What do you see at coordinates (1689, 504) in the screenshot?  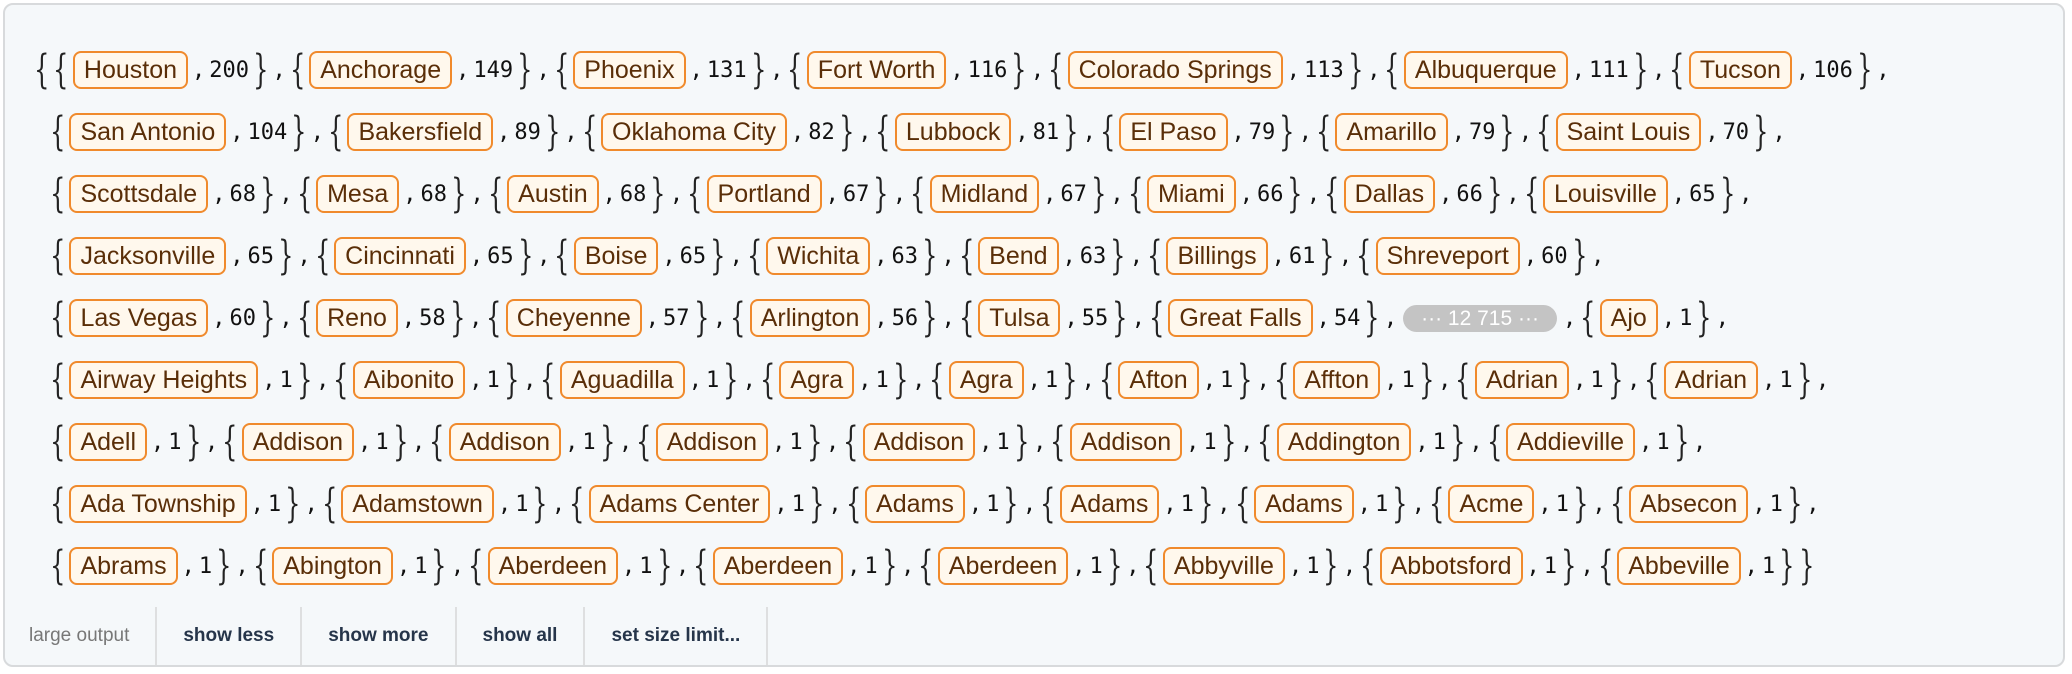 I see `city-entity: Absecon` at bounding box center [1689, 504].